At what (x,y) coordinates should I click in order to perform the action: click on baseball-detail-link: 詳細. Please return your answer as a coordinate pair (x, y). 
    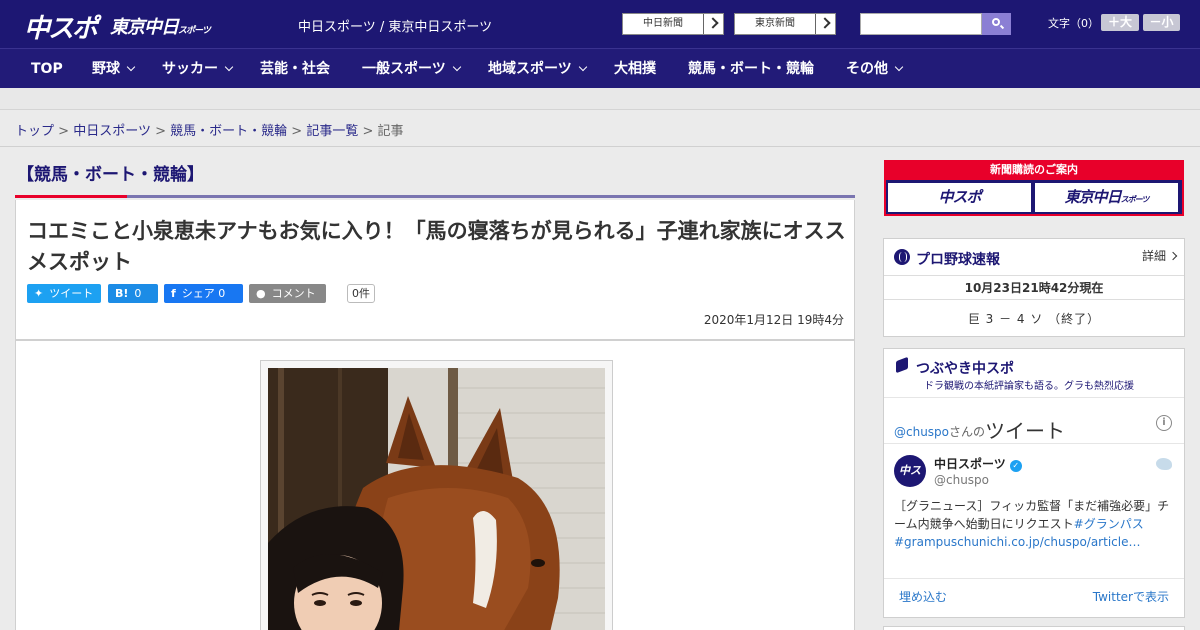
    Looking at the image, I should click on (1159, 255).